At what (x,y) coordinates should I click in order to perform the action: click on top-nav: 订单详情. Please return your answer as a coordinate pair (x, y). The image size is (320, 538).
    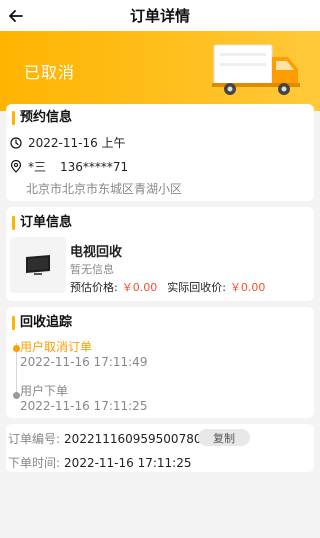
    Looking at the image, I should click on (160, 15).